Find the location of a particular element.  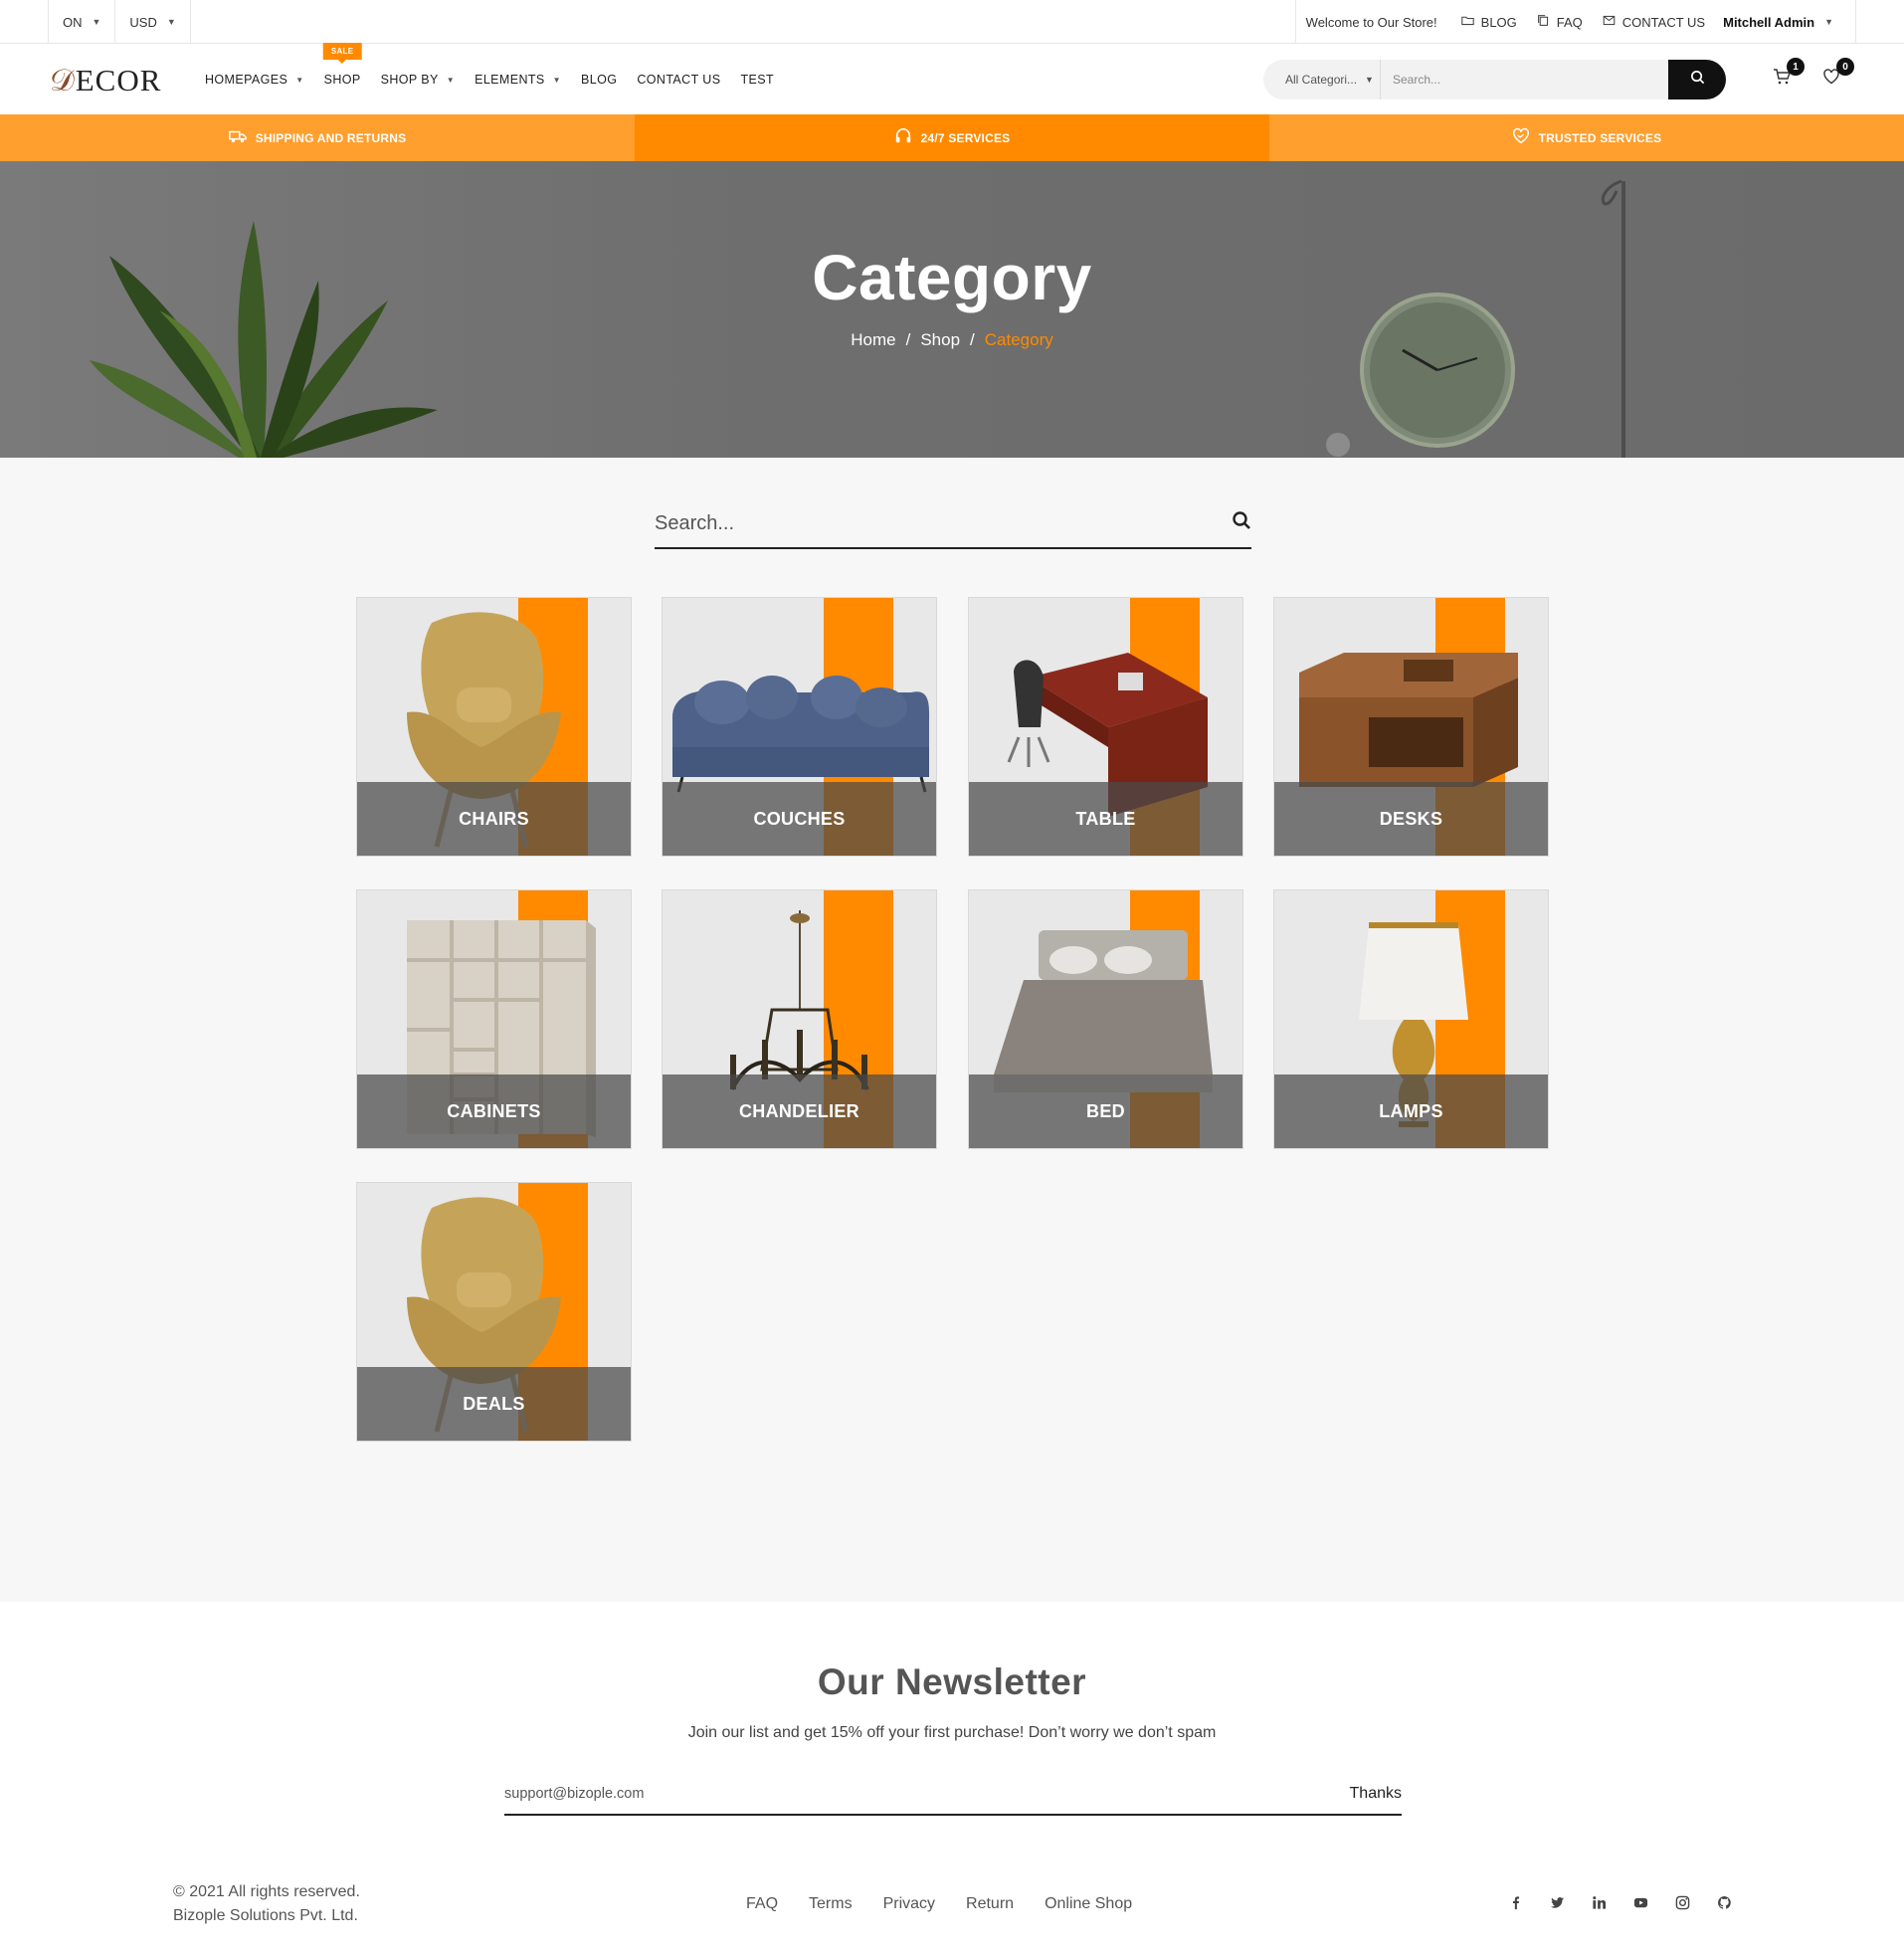

nav-contact-us: CONTACT US is located at coordinates (679, 80).